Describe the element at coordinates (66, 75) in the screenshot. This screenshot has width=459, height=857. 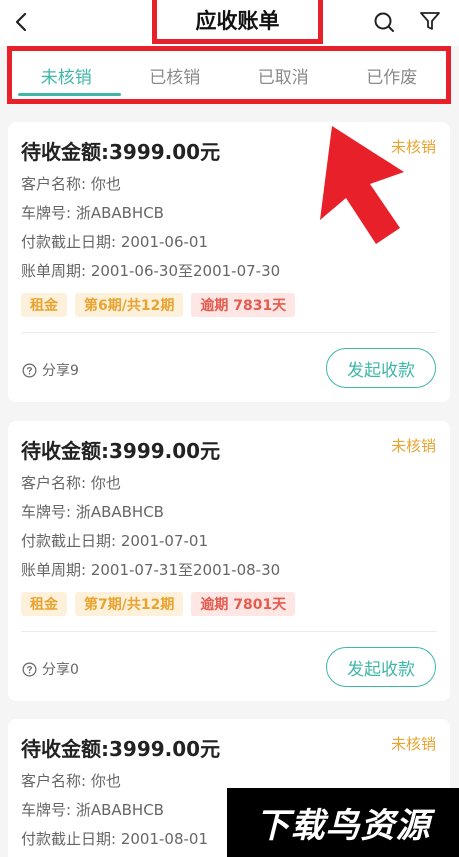
I see `tab-unverified: 未核销` at that location.